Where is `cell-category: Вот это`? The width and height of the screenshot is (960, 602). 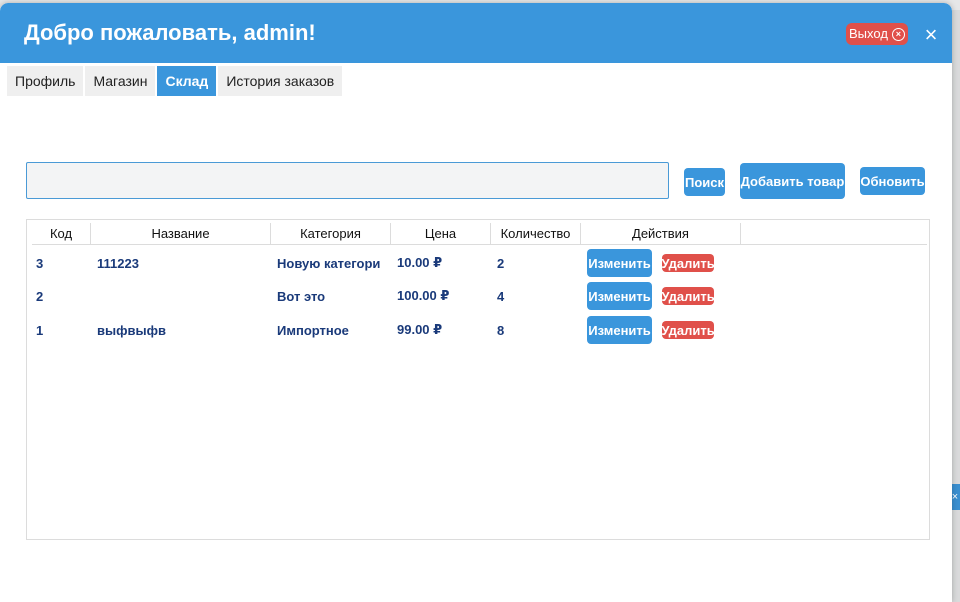 cell-category: Вот это is located at coordinates (301, 296).